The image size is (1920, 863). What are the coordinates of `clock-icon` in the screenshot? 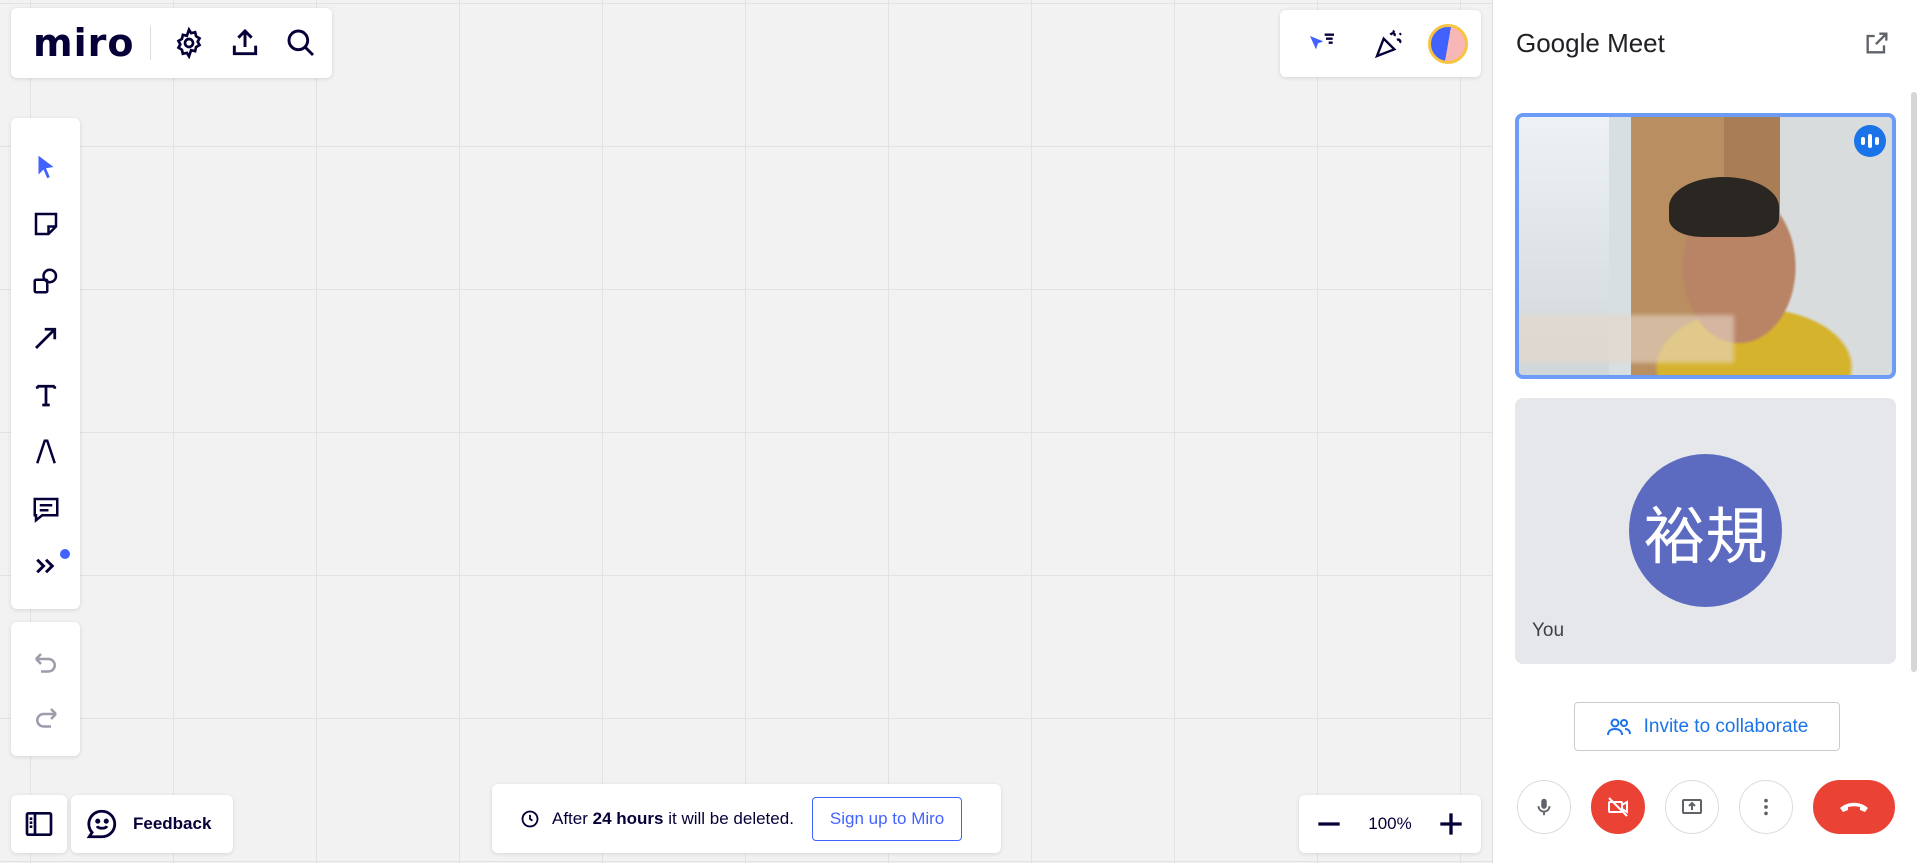 It's located at (530, 819).